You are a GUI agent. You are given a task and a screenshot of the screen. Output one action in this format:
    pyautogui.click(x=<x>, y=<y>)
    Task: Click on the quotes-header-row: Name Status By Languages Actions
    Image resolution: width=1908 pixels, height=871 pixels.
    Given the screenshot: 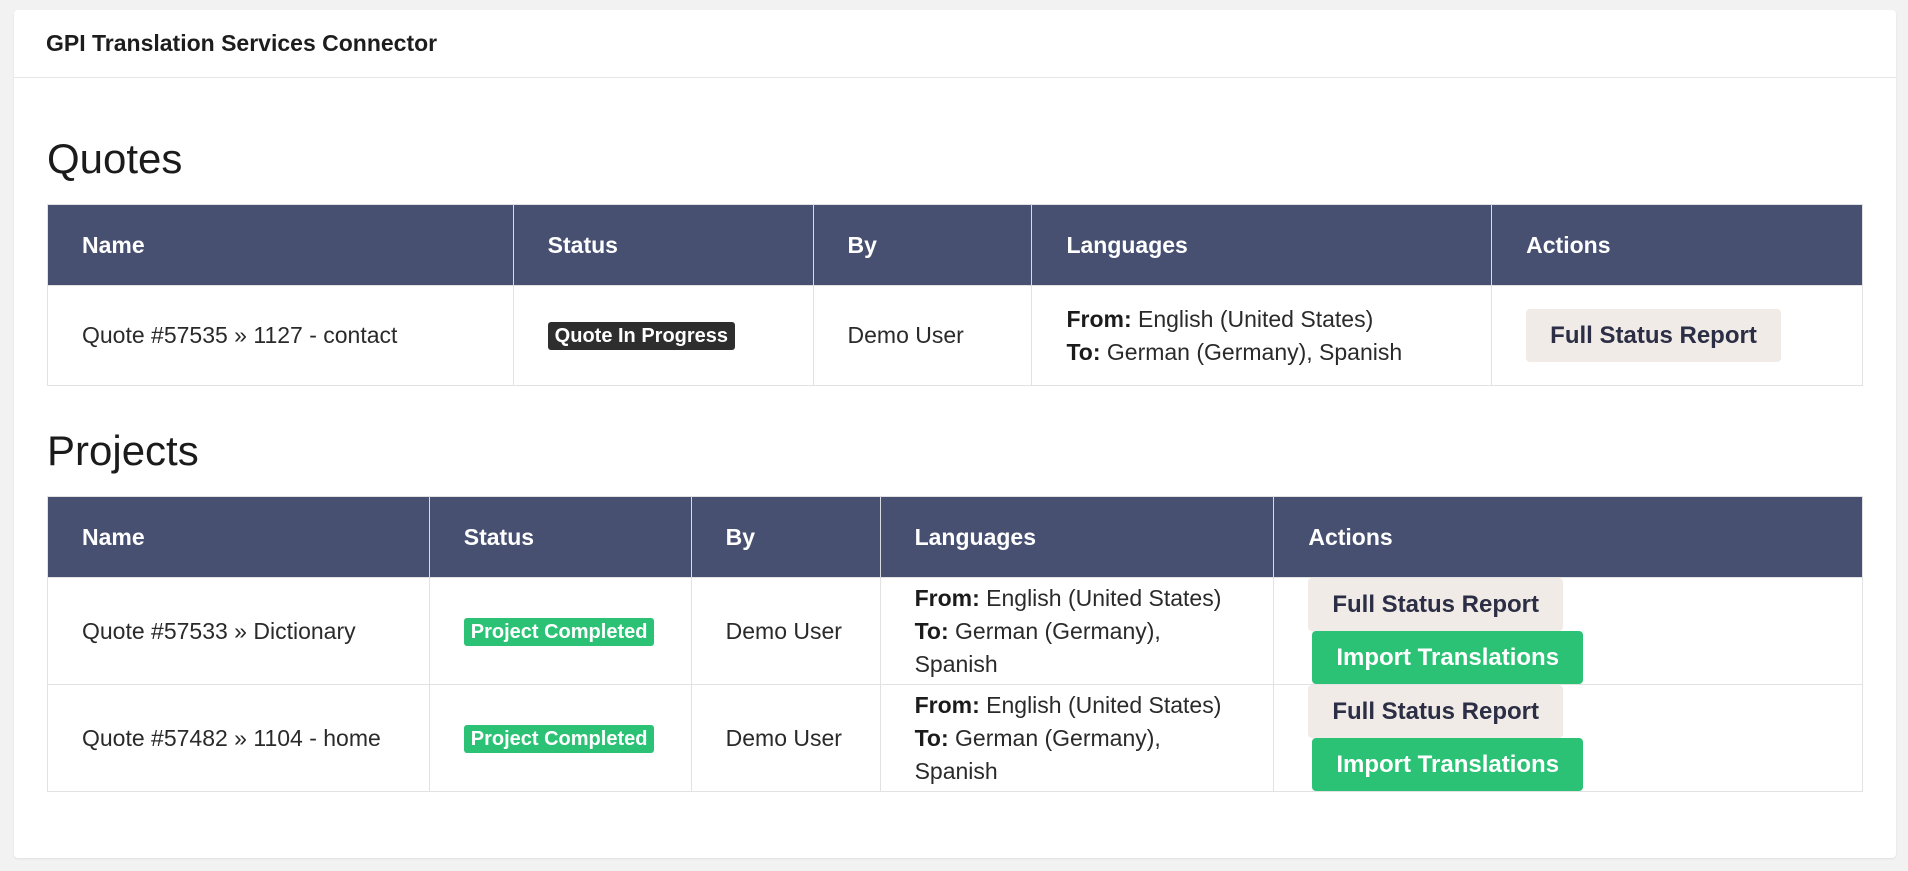 What is the action you would take?
    pyautogui.click(x=955, y=245)
    